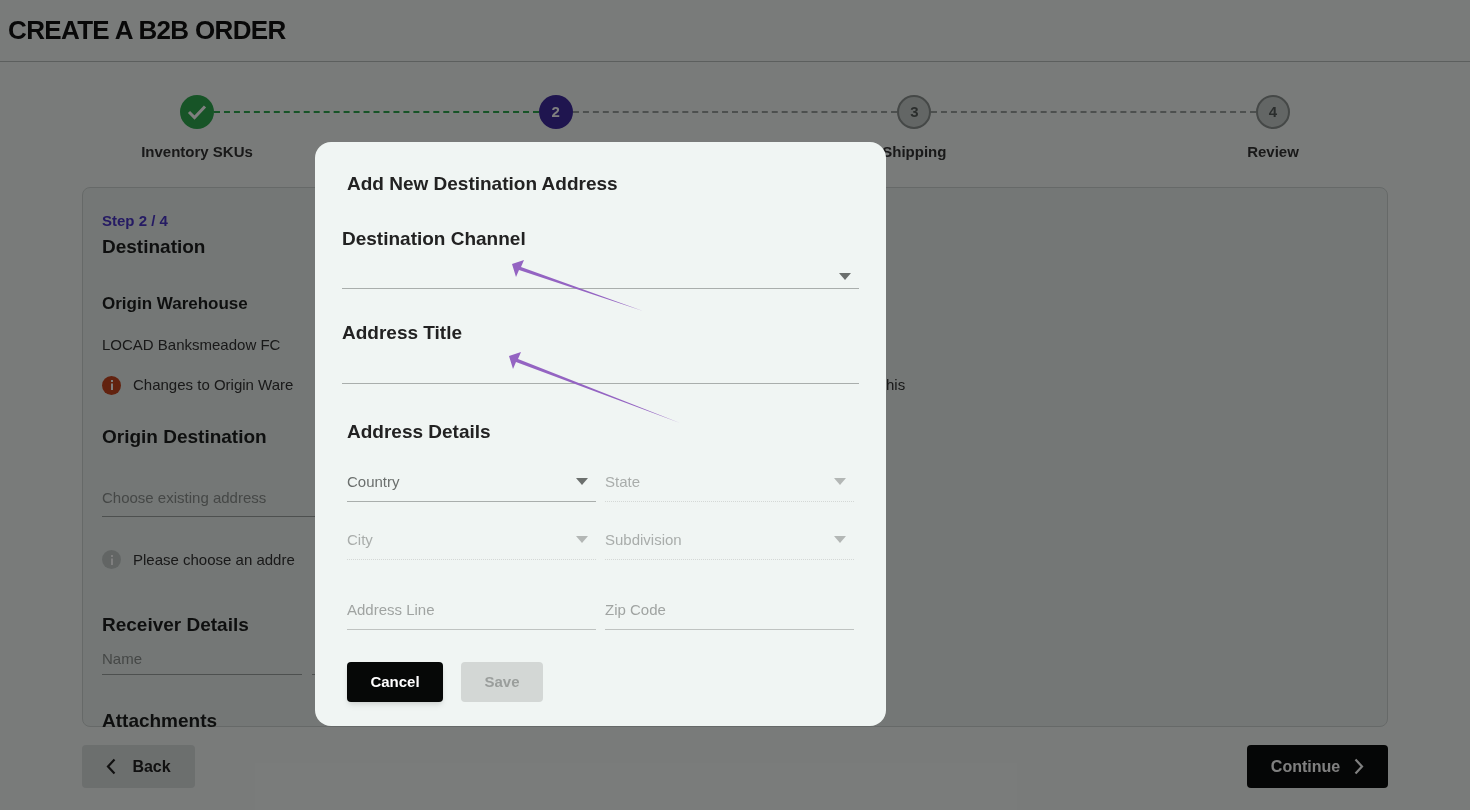  I want to click on step-label: Shipping, so click(914, 152).